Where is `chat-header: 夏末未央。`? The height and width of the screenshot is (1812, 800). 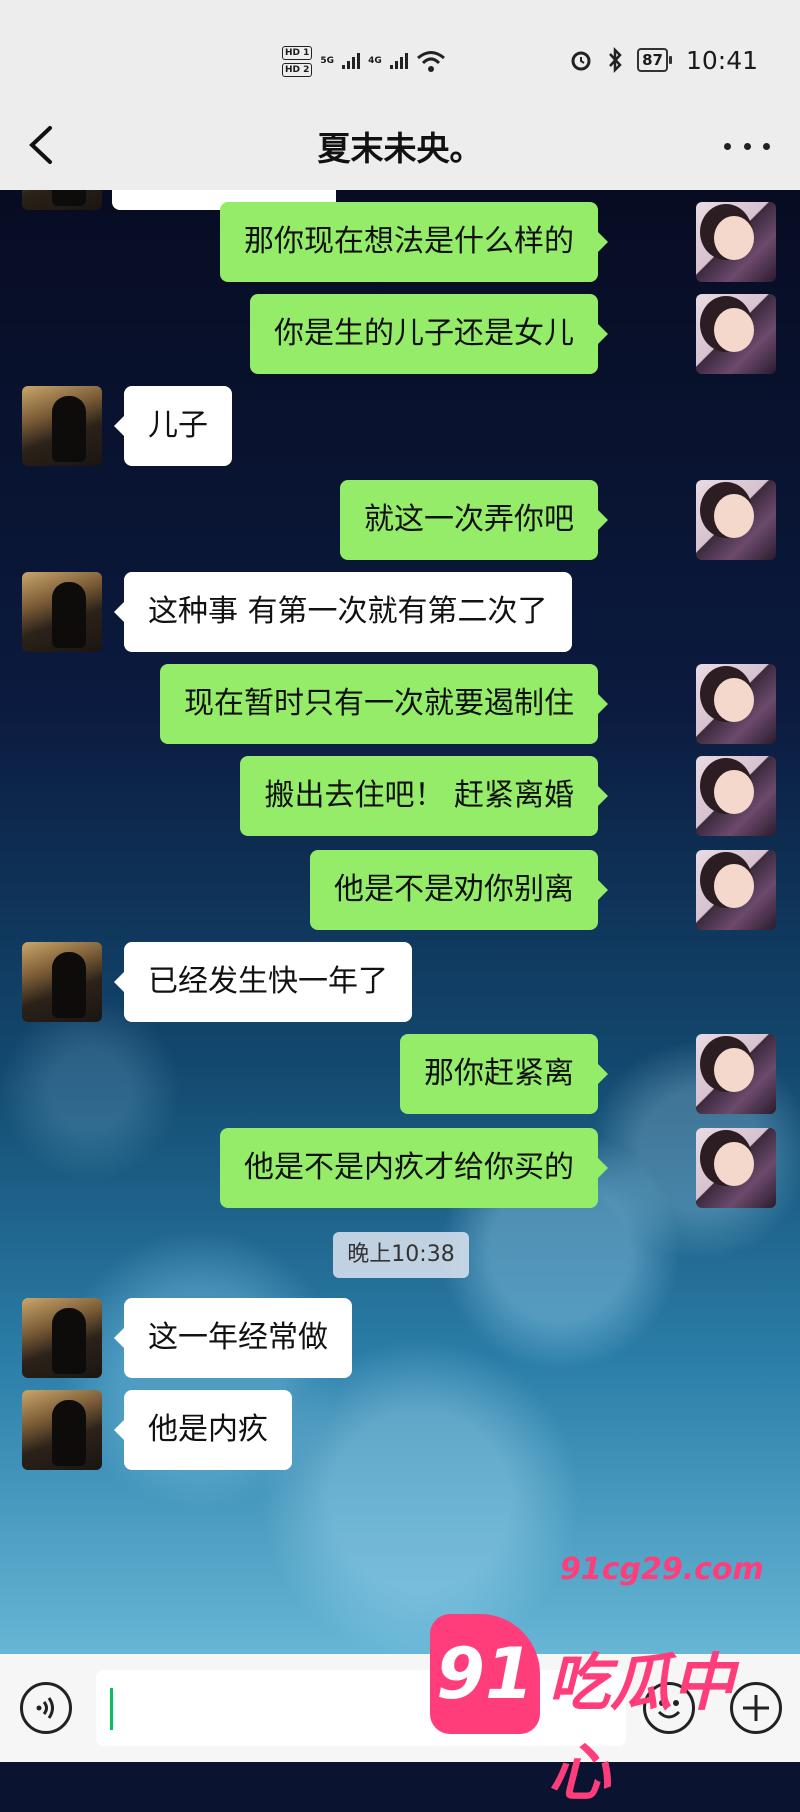 chat-header: 夏末未央。 is located at coordinates (400, 145).